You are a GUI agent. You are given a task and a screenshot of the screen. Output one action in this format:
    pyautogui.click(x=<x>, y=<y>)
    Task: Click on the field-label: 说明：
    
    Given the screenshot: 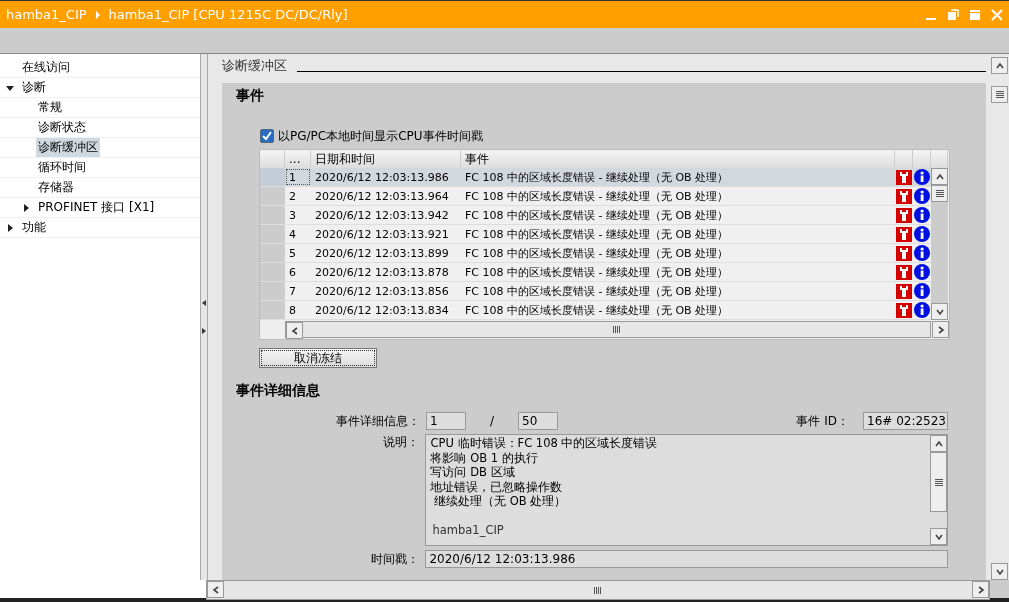 What is the action you would take?
    pyautogui.click(x=401, y=442)
    